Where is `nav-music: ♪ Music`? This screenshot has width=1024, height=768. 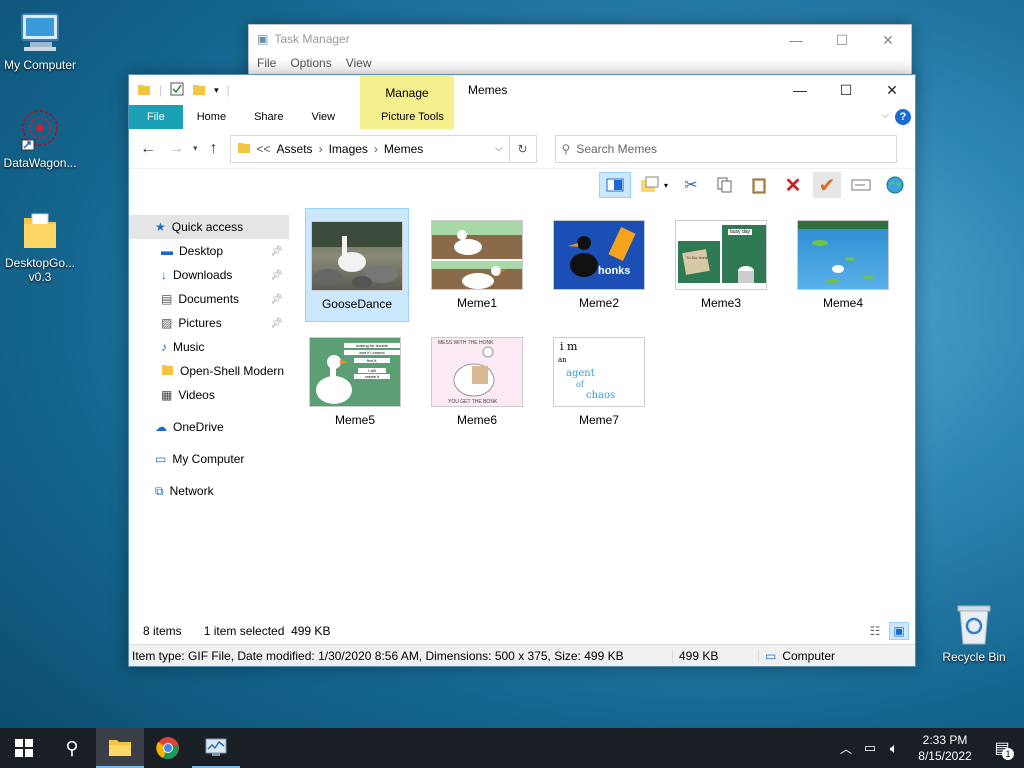 nav-music: ♪ Music is located at coordinates (209, 347).